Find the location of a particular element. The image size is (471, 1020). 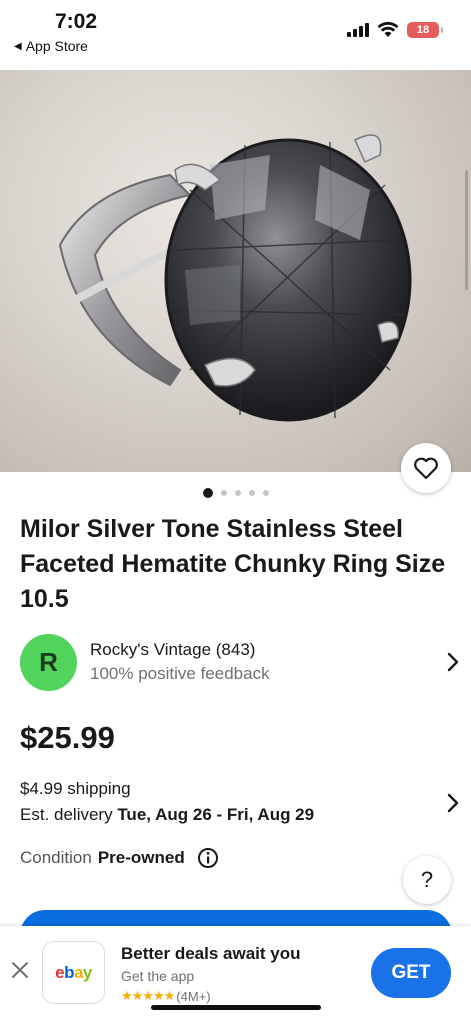

seller-avatar: R is located at coordinates (48, 662).